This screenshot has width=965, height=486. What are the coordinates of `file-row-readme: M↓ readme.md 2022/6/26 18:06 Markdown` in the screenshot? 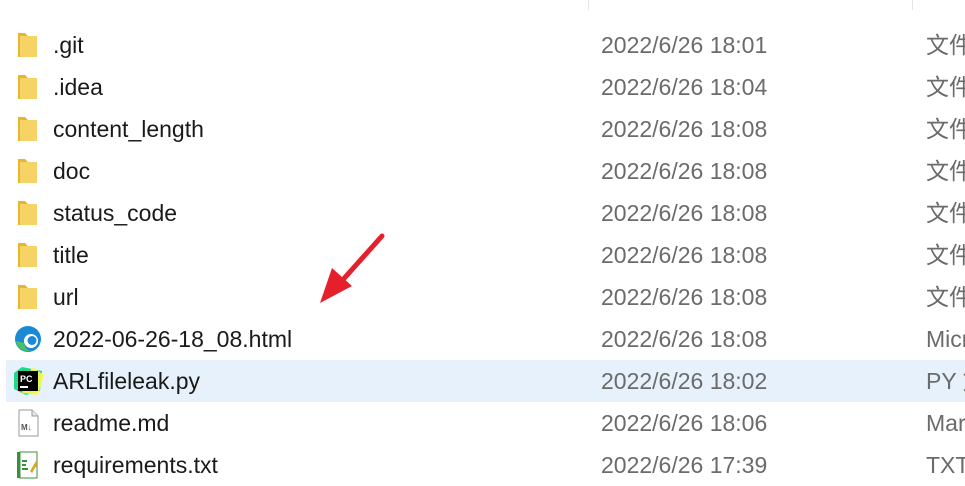 It's located at (482, 423).